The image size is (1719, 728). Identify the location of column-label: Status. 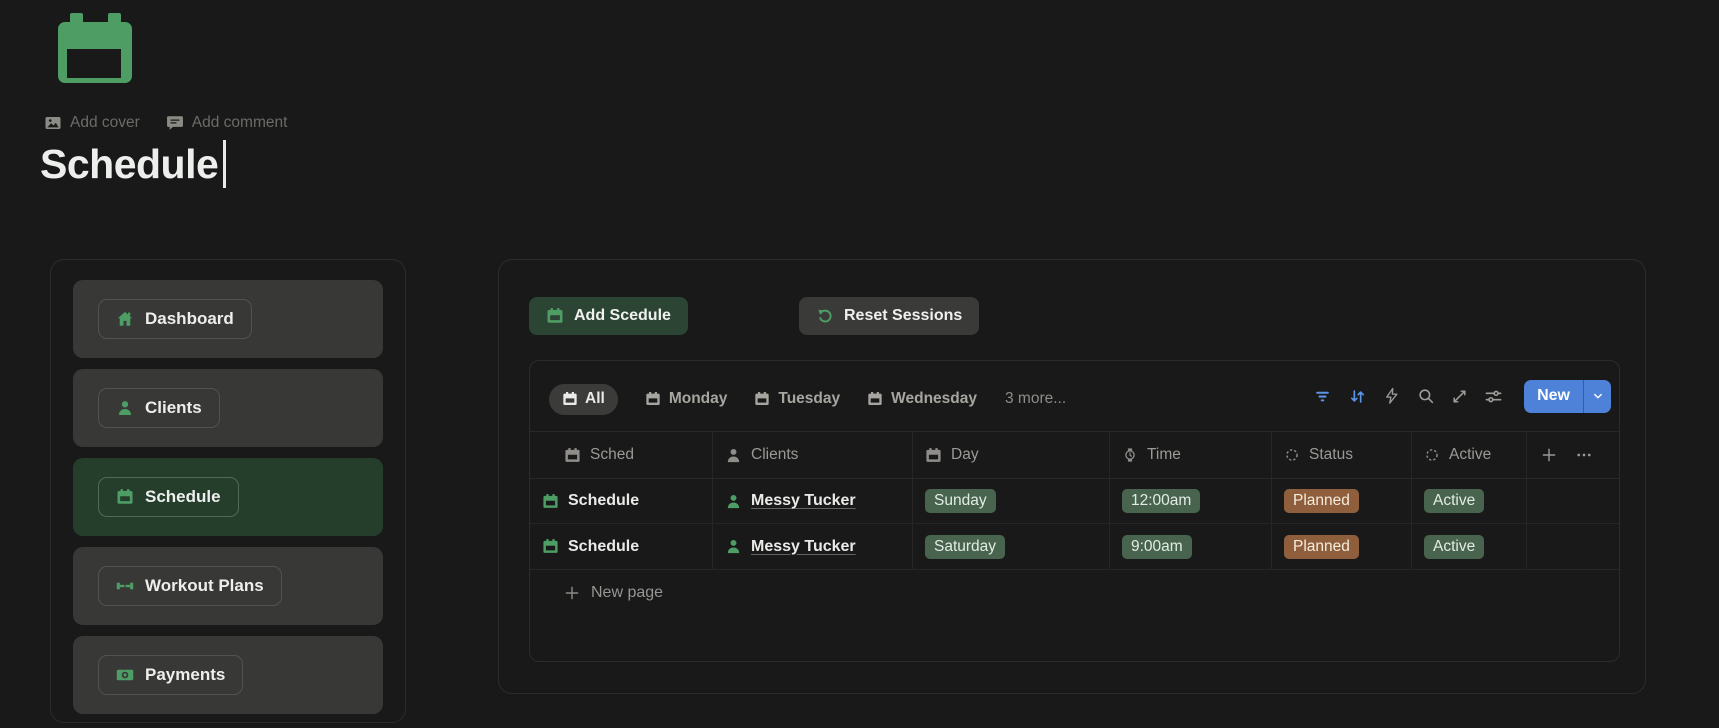
(1331, 454).